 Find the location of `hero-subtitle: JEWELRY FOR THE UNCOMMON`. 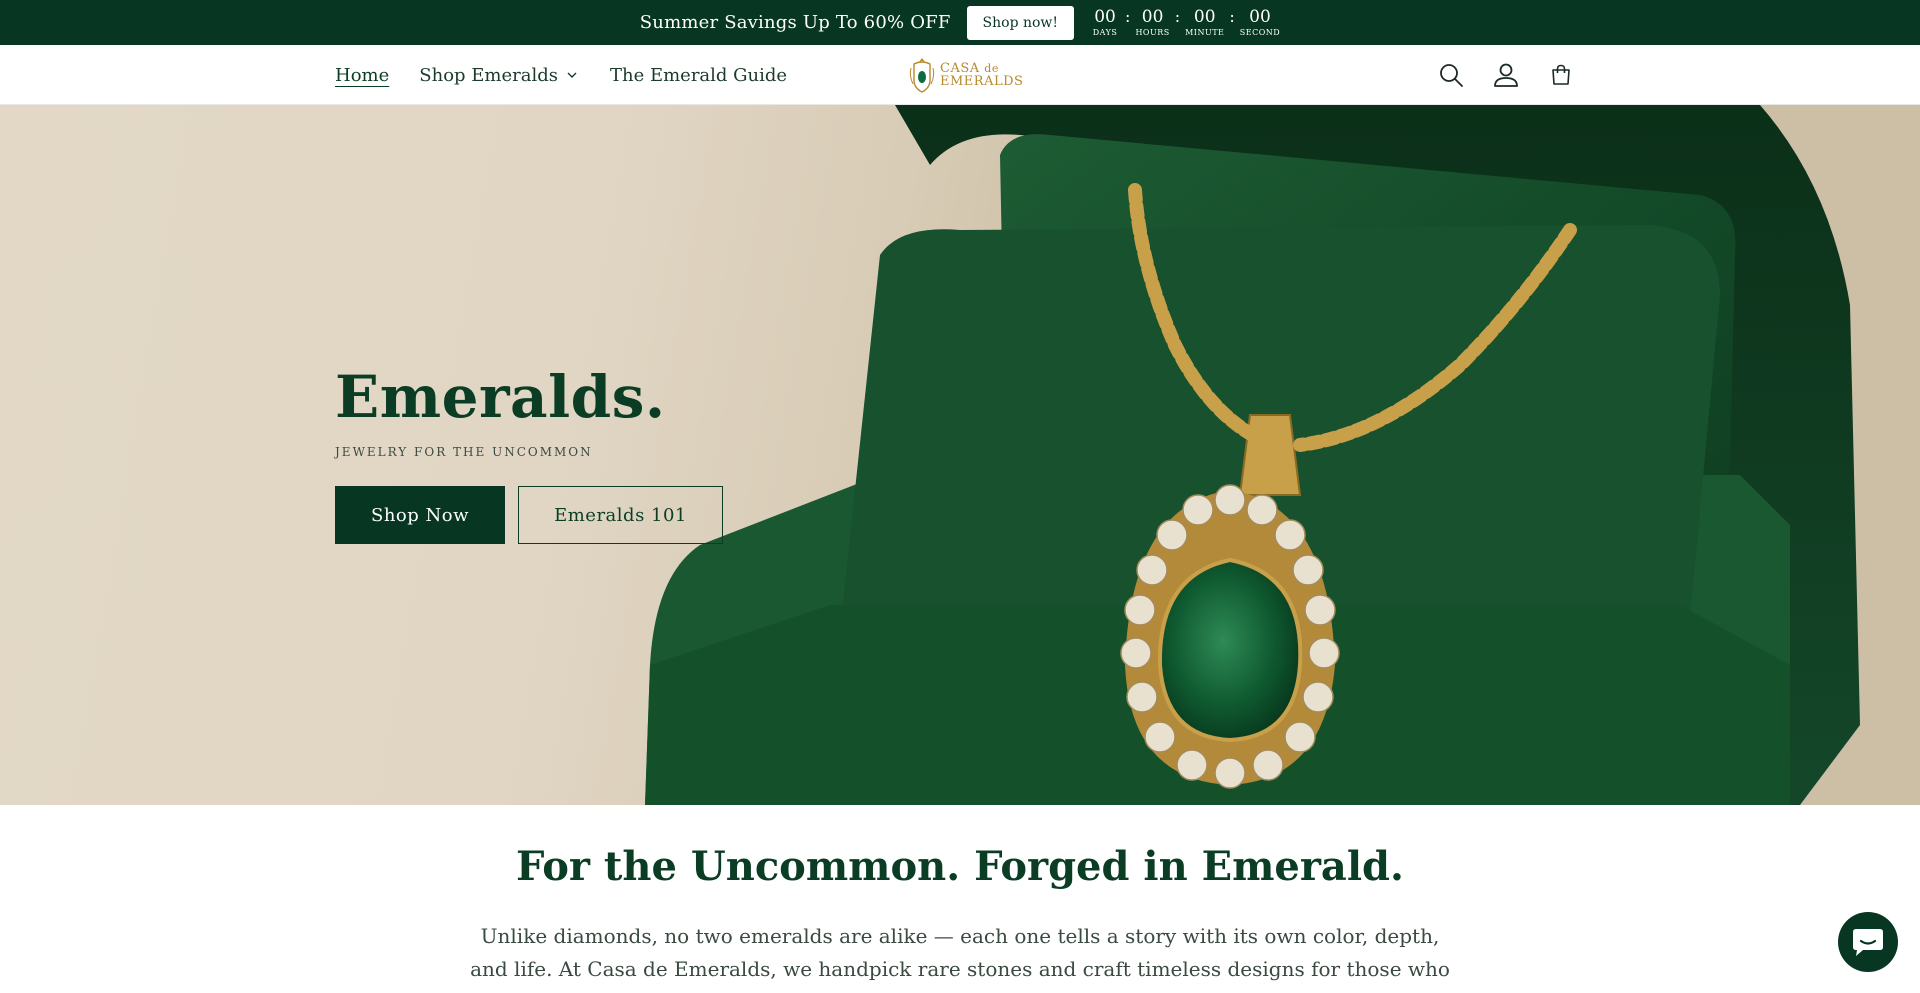

hero-subtitle: JEWELRY FOR THE UNCOMMON is located at coordinates (464, 452).